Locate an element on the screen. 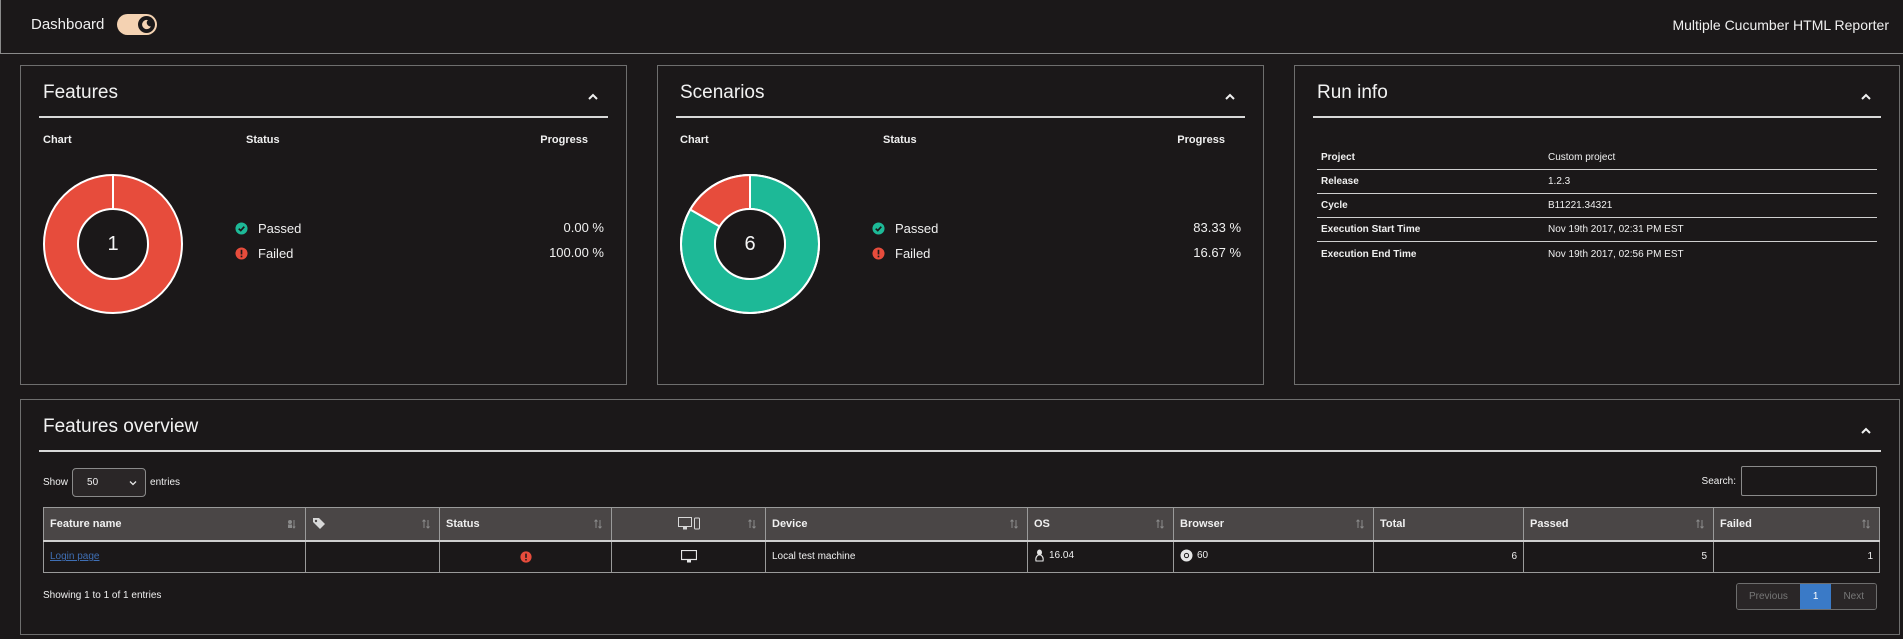  col-total: Total is located at coordinates (1448, 524).